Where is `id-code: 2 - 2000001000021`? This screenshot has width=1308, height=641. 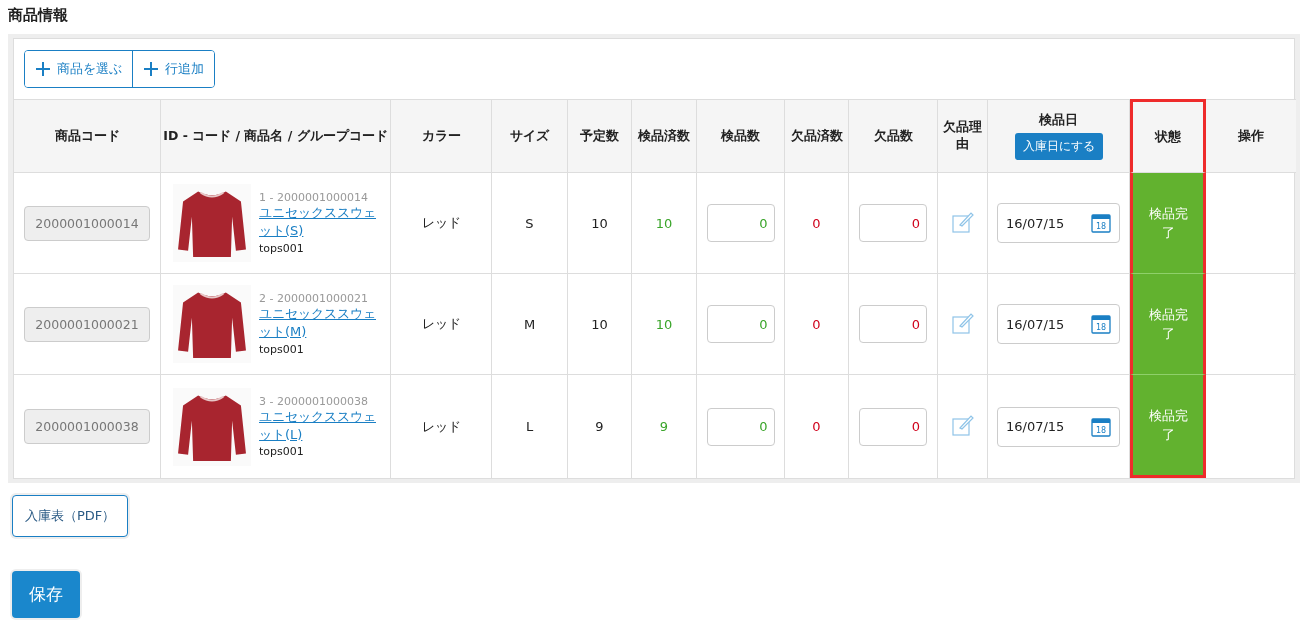 id-code: 2 - 2000001000021 is located at coordinates (314, 299).